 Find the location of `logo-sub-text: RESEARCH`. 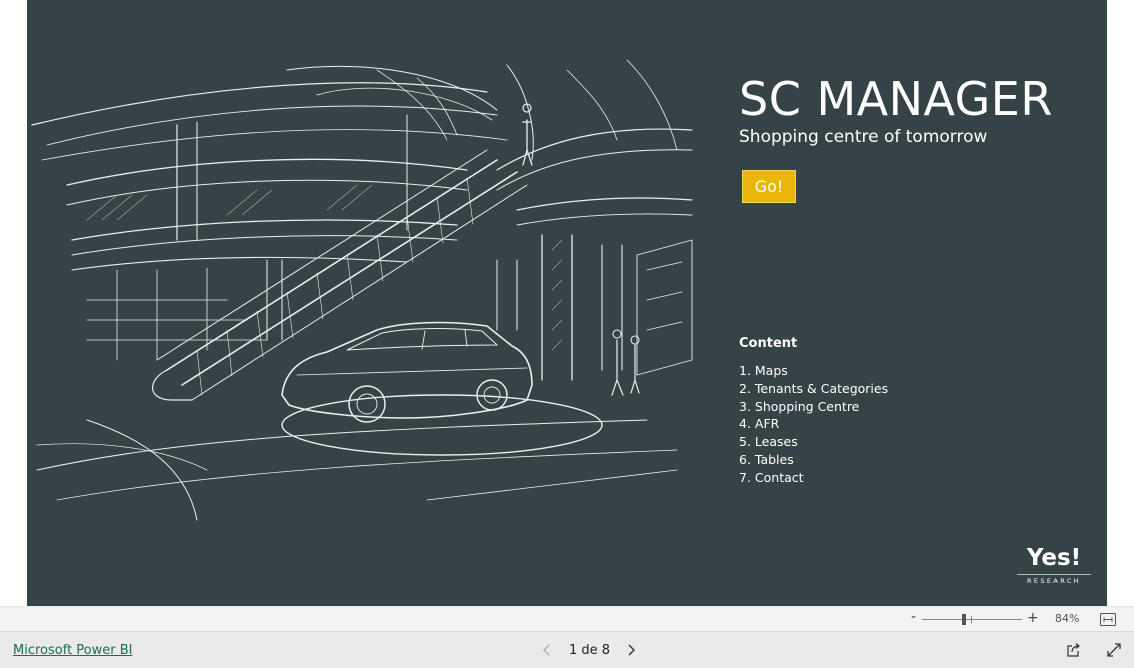

logo-sub-text: RESEARCH is located at coordinates (1054, 581).